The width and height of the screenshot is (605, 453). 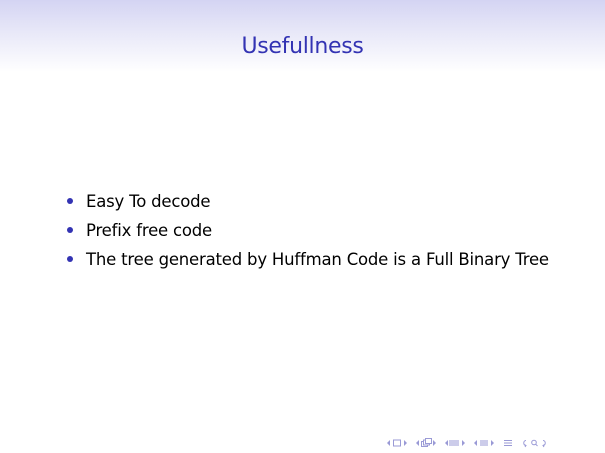 I want to click on nav-frame-icon, so click(x=426, y=443).